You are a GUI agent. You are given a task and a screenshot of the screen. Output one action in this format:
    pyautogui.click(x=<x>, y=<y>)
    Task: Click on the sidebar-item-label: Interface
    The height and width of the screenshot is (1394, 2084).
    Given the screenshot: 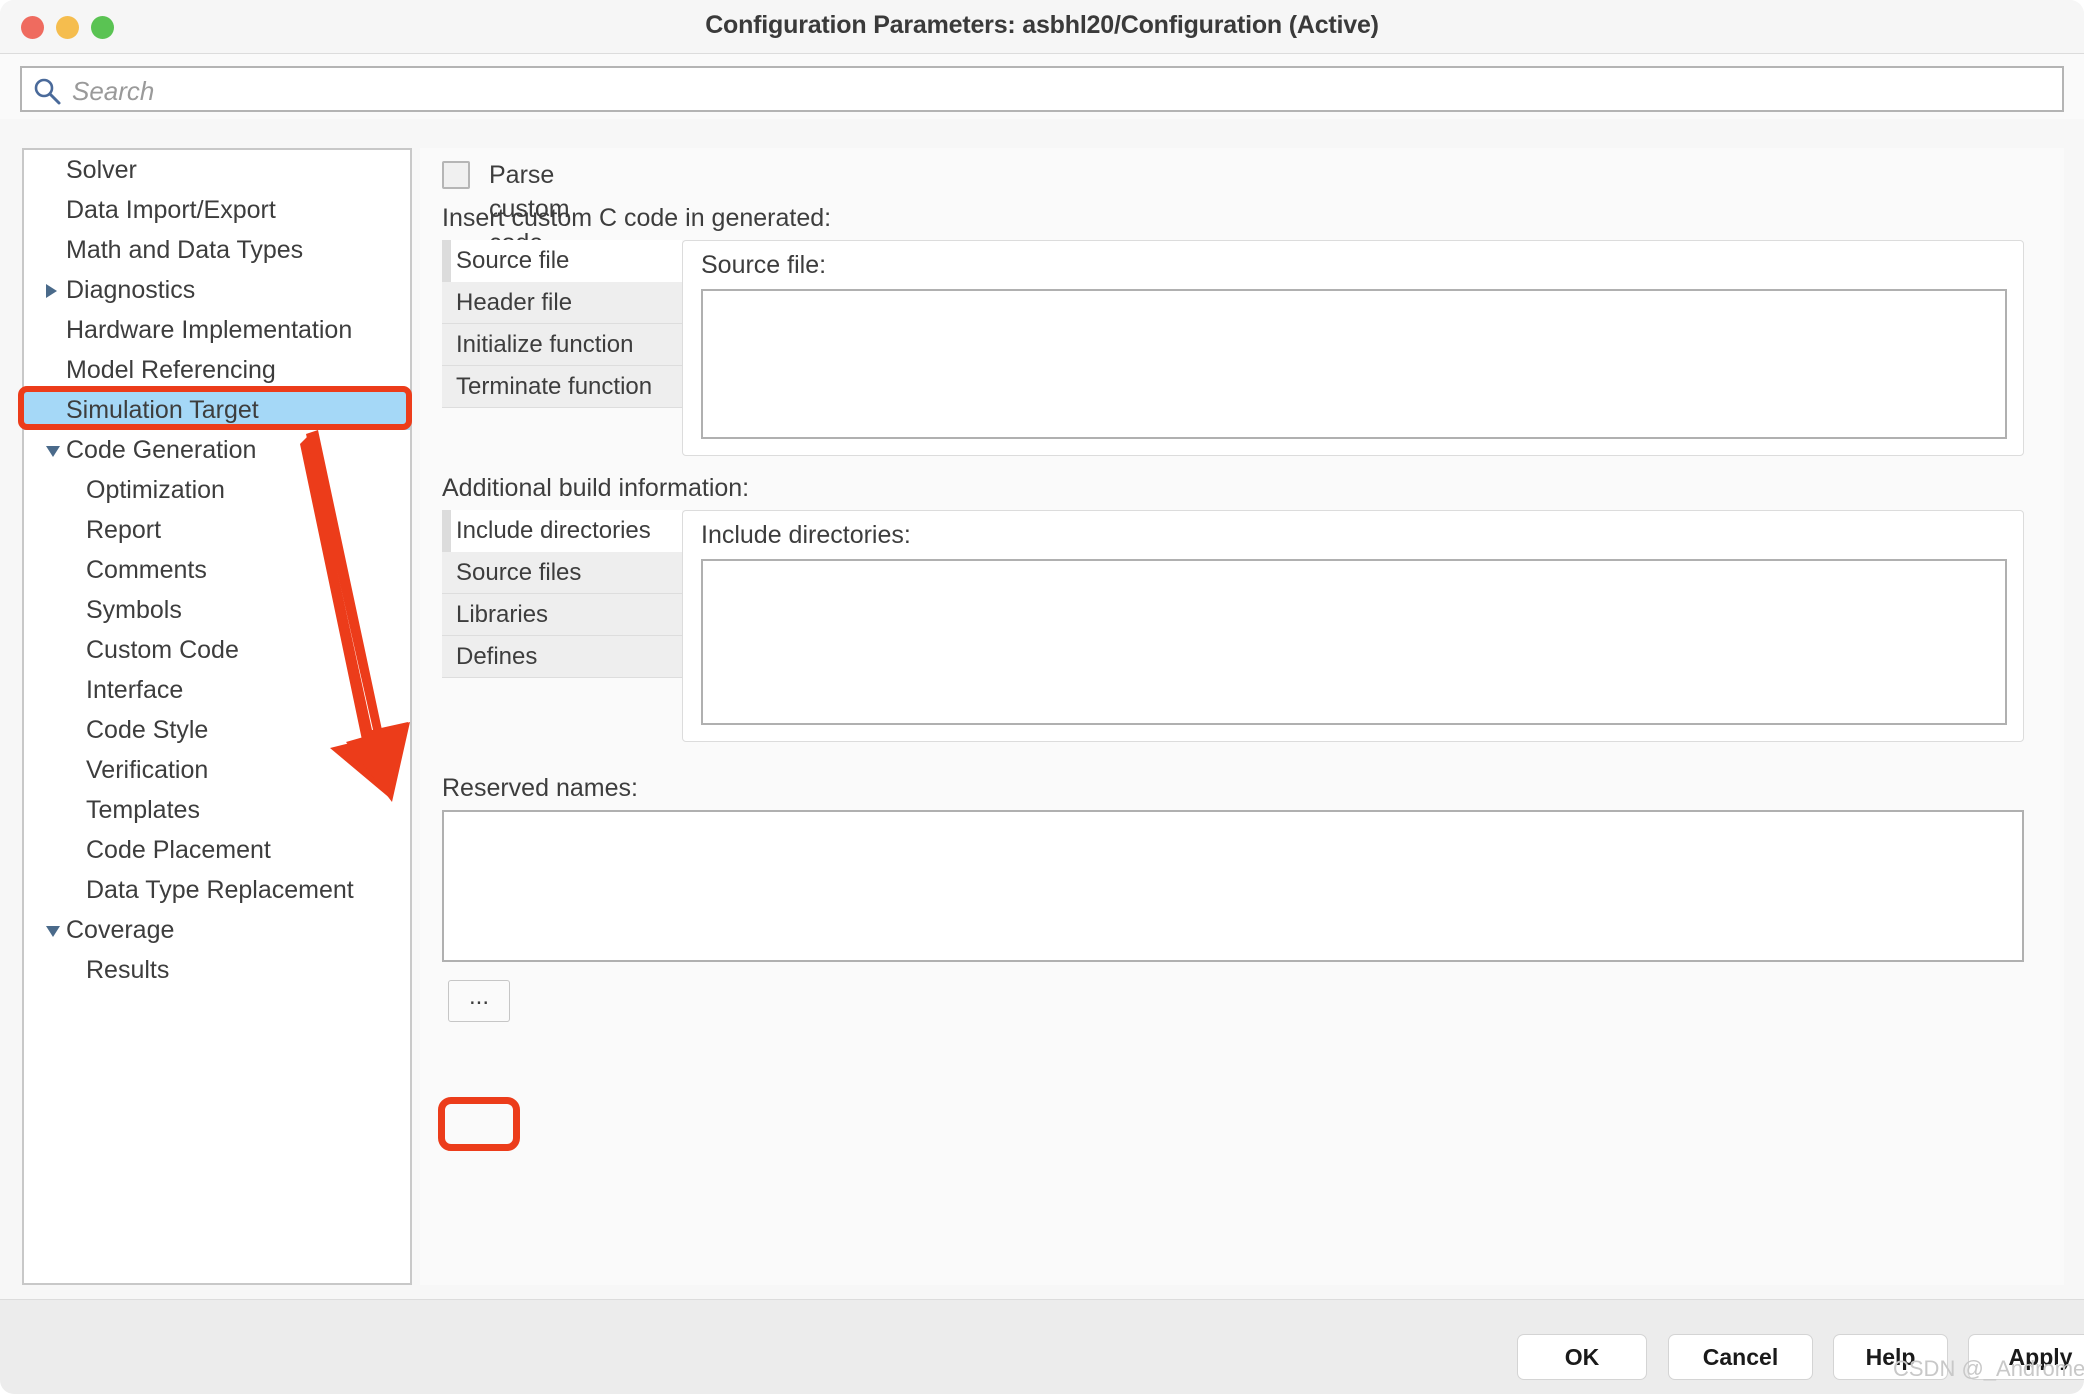 What is the action you would take?
    pyautogui.click(x=135, y=690)
    